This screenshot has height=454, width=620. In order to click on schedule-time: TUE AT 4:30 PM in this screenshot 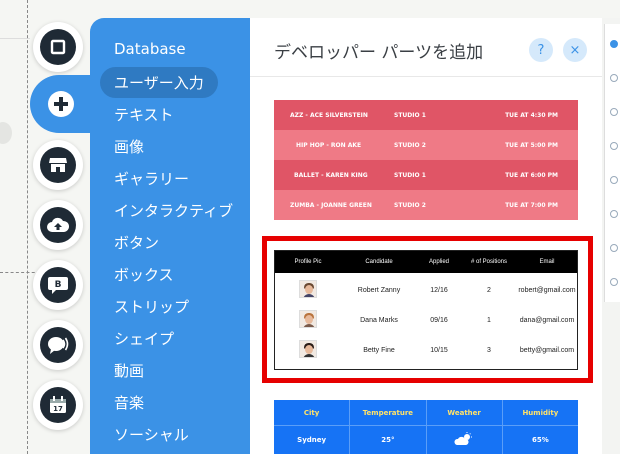, I will do `click(531, 115)`.